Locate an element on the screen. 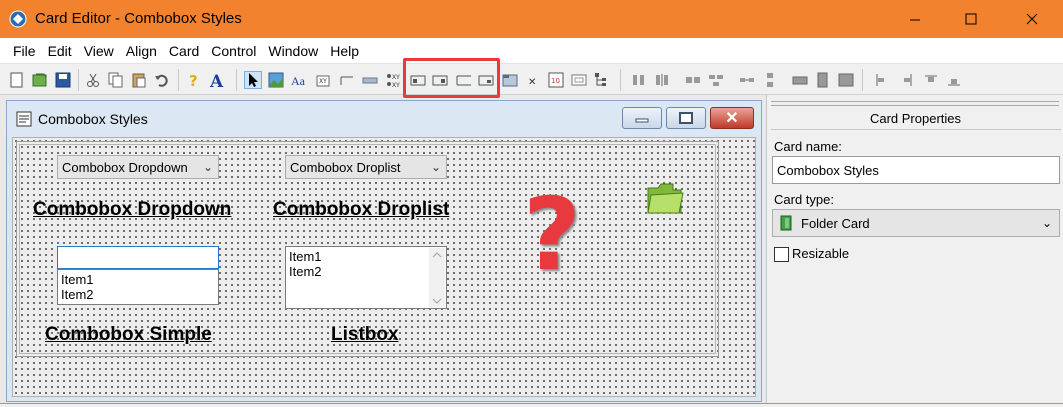 This screenshot has height=407, width=1063. minimize-button is located at coordinates (915, 19).